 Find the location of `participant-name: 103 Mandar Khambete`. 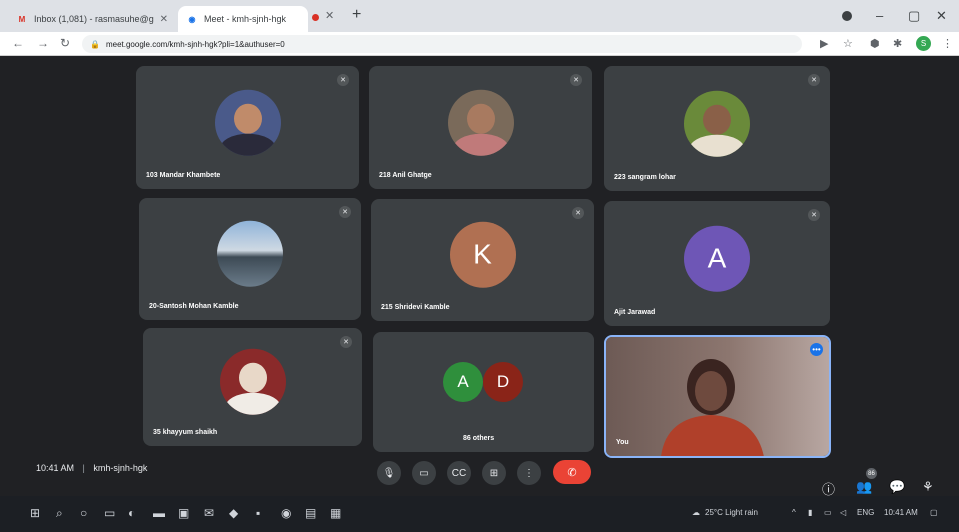

participant-name: 103 Mandar Khambete is located at coordinates (183, 175).